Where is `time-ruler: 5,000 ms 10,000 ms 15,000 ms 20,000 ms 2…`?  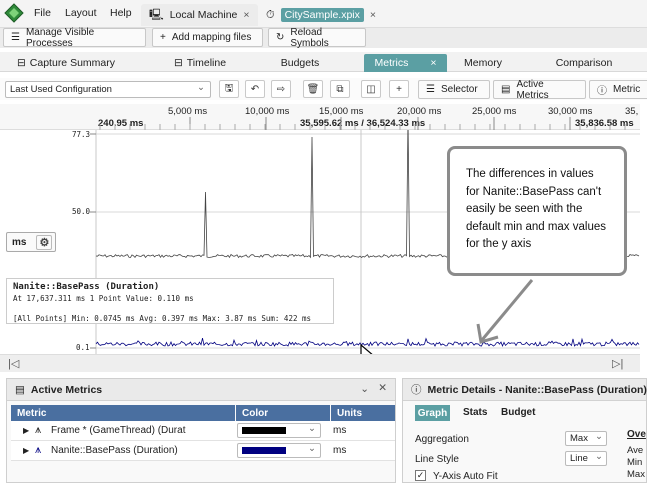
time-ruler: 5,000 ms 10,000 ms 15,000 ms 20,000 ms 2… is located at coordinates (320, 117).